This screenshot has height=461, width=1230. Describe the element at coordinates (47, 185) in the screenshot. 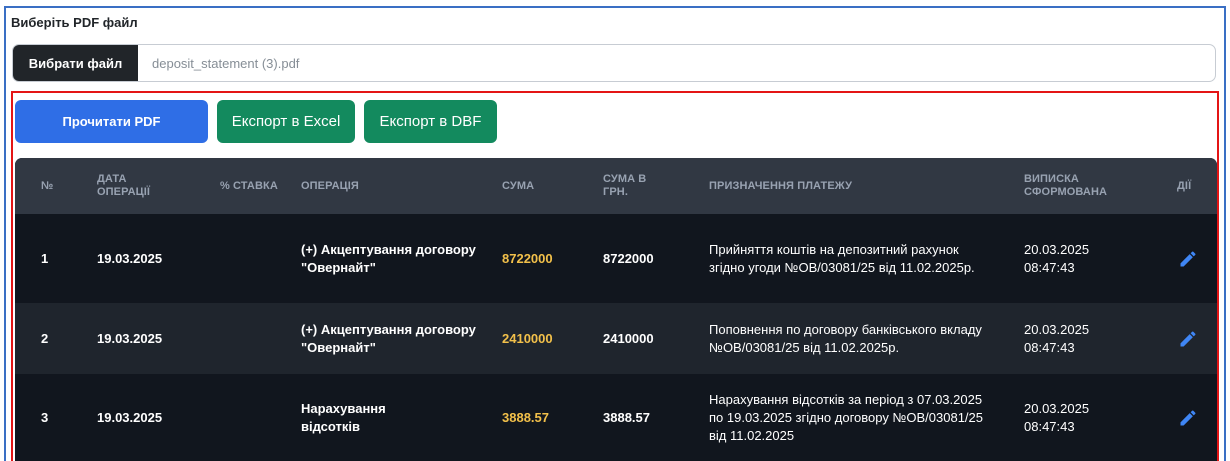

I see `header-num: №` at that location.